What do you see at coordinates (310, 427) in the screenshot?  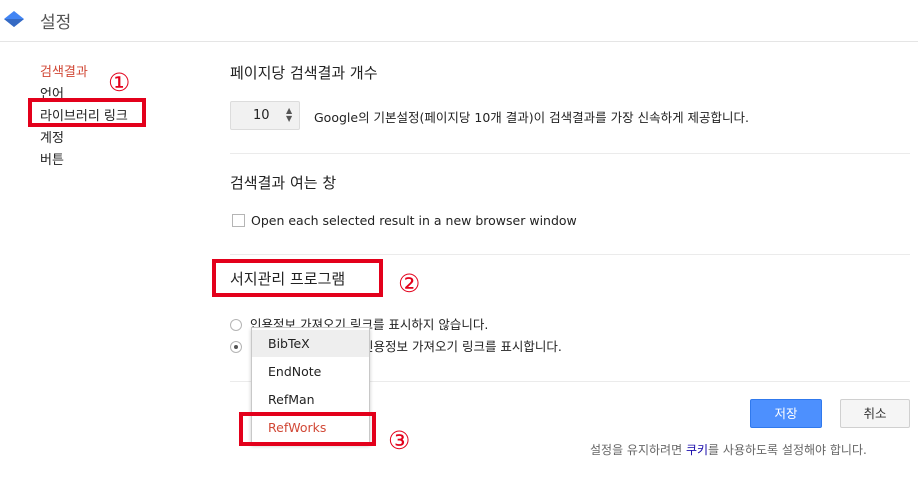 I see `dropdown-option-refworks: RefWorks` at bounding box center [310, 427].